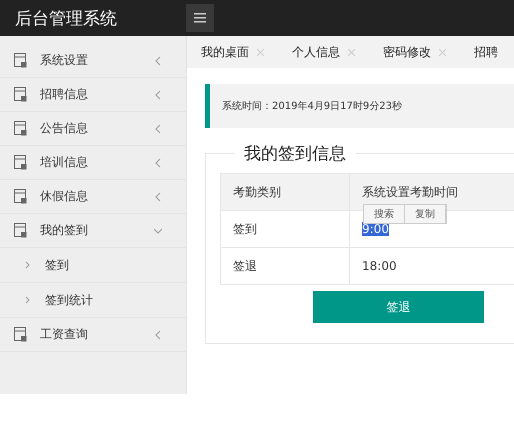 The image size is (514, 435). What do you see at coordinates (323, 52) in the screenshot?
I see `tab: 个人信息` at bounding box center [323, 52].